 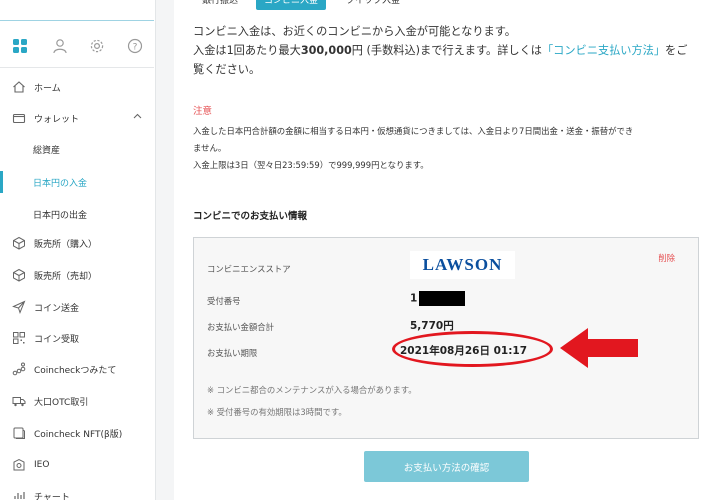 What do you see at coordinates (97, 46) in the screenshot?
I see `gear-icon` at bounding box center [97, 46].